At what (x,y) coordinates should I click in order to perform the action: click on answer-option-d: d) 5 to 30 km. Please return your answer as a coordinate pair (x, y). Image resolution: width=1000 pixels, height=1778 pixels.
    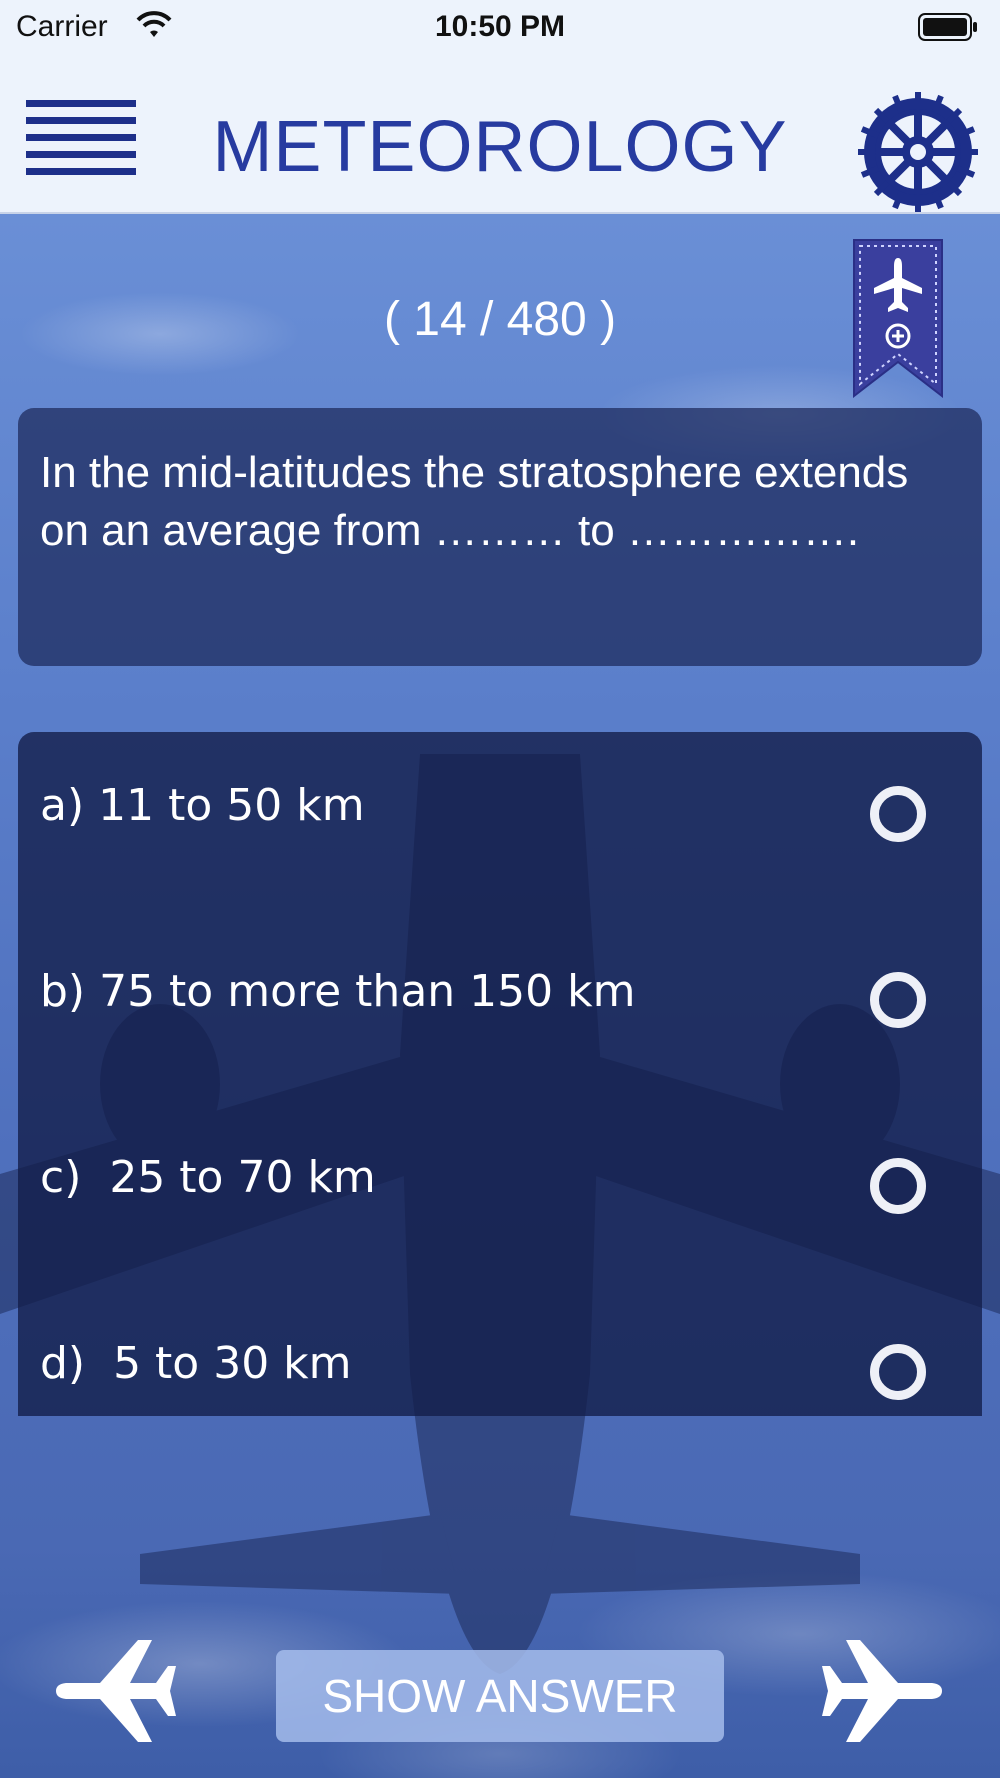
    Looking at the image, I should click on (500, 1383).